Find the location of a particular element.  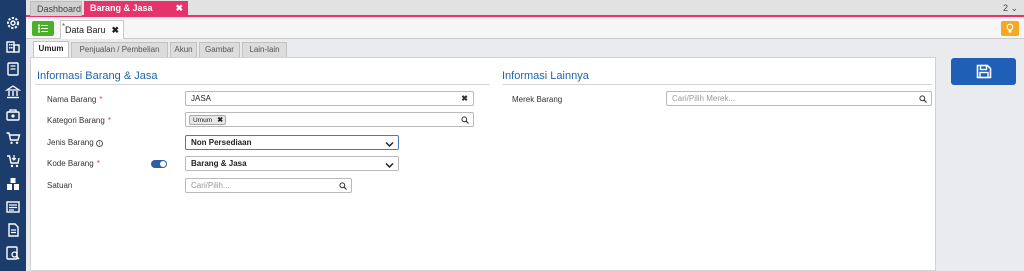

list-icon is located at coordinates (43, 28).